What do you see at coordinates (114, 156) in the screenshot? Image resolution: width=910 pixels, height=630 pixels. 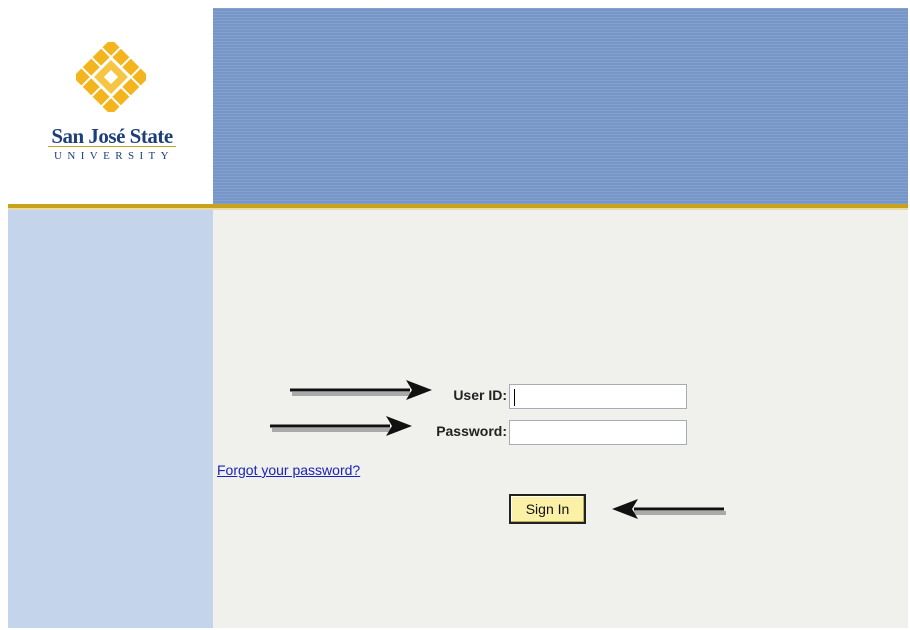 I see `university-subtitle: UNIVERSITY` at bounding box center [114, 156].